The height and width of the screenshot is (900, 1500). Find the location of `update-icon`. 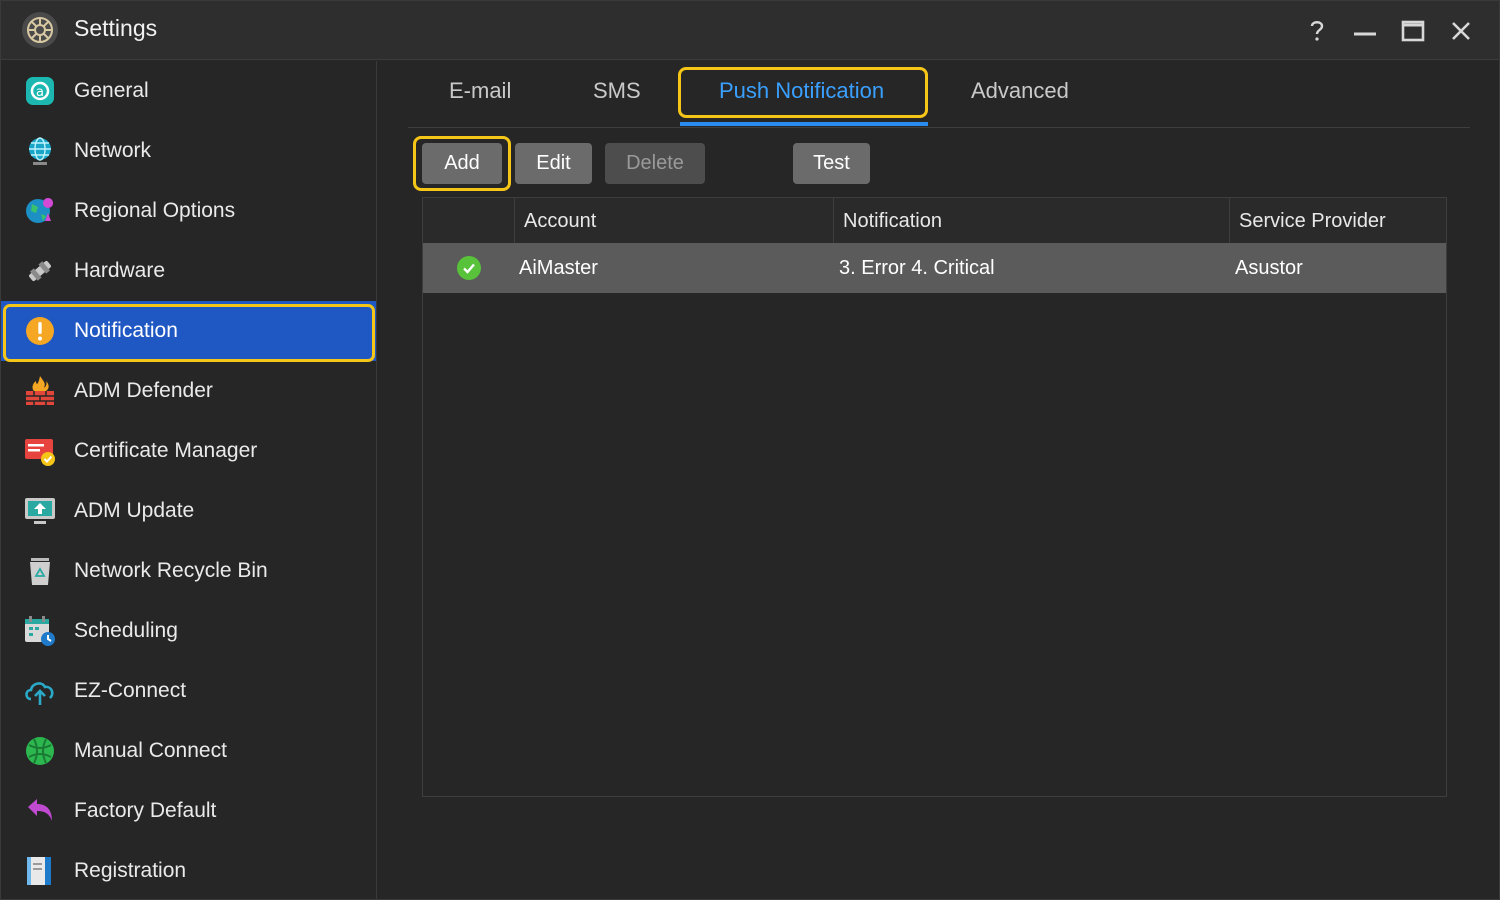

update-icon is located at coordinates (40, 511).